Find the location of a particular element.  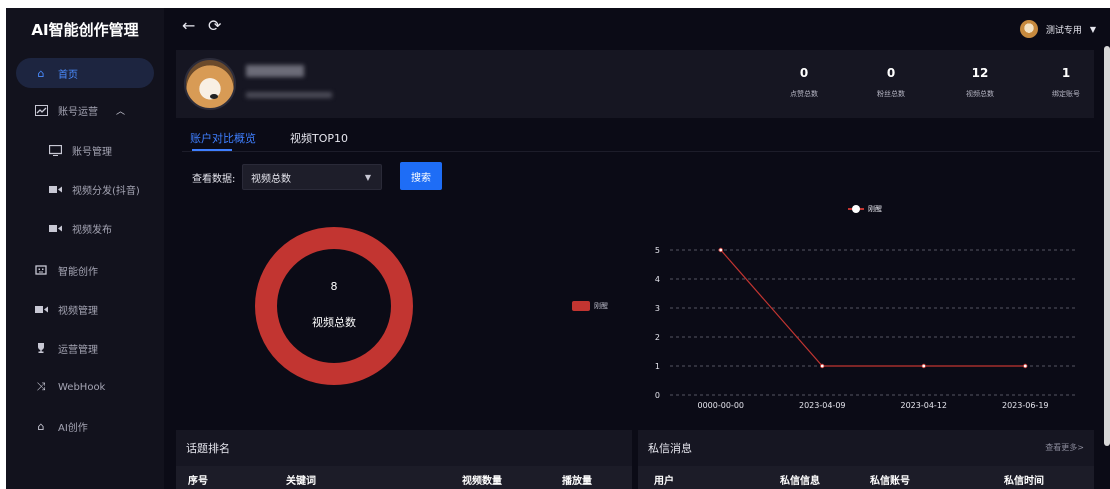

shuffle-icon: ⤨ is located at coordinates (41, 386).